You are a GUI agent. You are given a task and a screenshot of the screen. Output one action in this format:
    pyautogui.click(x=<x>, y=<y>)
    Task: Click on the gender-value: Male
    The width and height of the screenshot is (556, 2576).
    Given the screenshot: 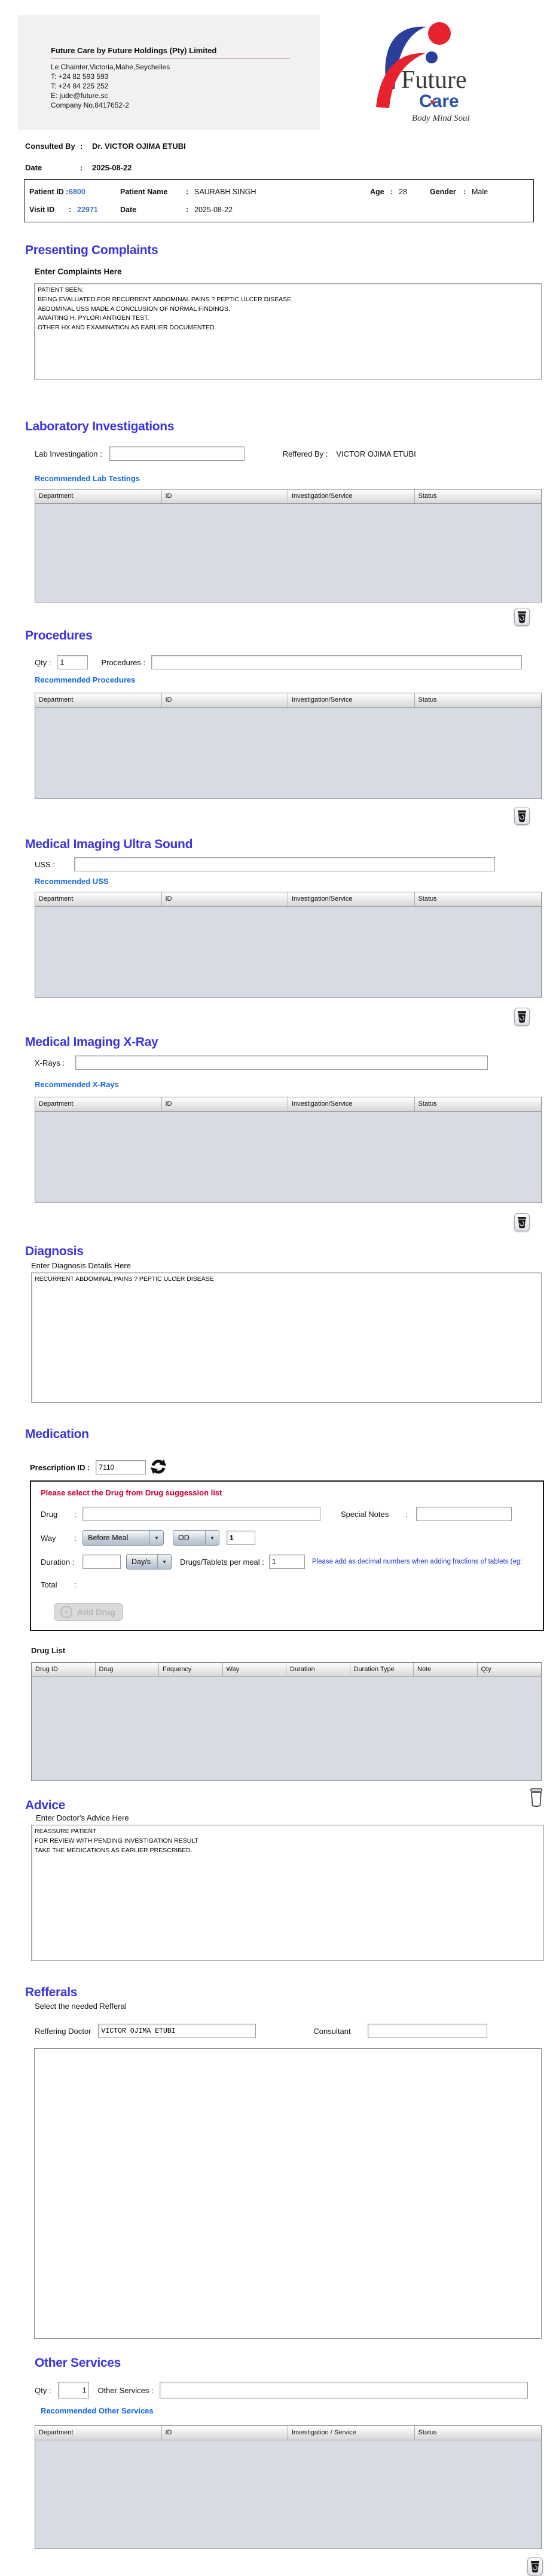 What is the action you would take?
    pyautogui.click(x=480, y=192)
    